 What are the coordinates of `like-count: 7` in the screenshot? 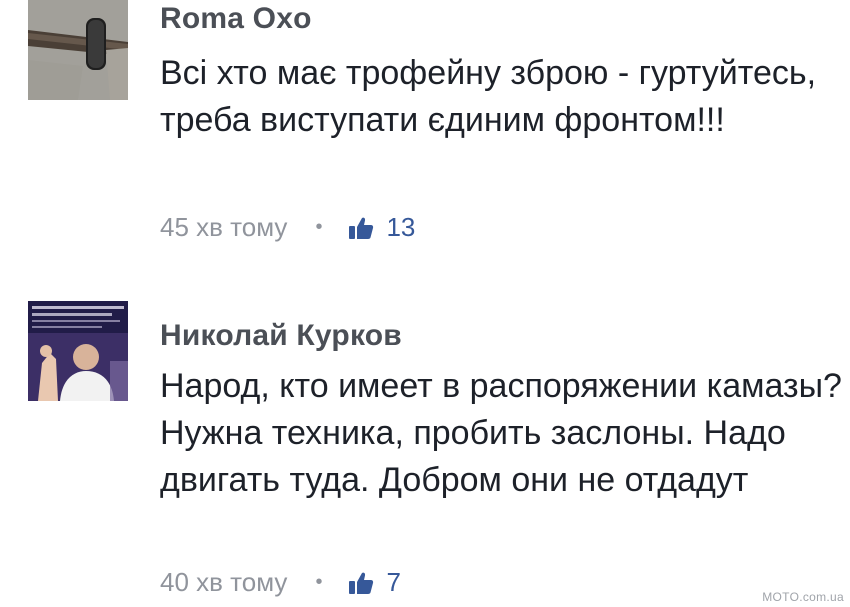 It's located at (393, 582).